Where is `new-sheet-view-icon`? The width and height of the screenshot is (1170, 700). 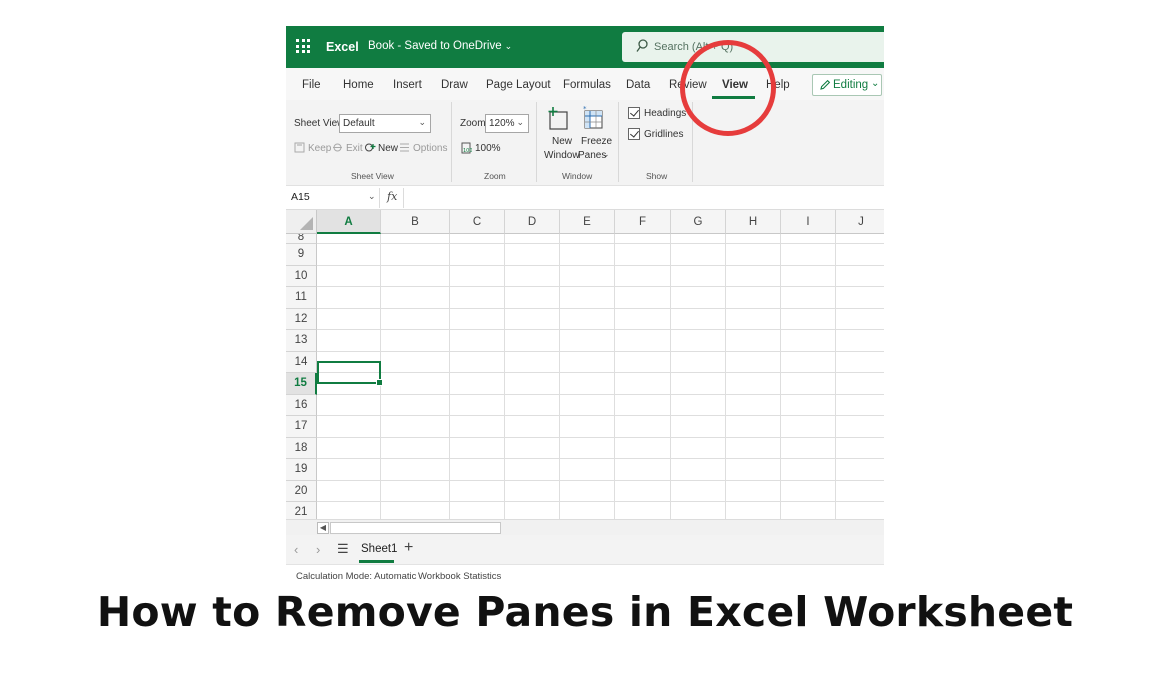
new-sheet-view-icon is located at coordinates (370, 147).